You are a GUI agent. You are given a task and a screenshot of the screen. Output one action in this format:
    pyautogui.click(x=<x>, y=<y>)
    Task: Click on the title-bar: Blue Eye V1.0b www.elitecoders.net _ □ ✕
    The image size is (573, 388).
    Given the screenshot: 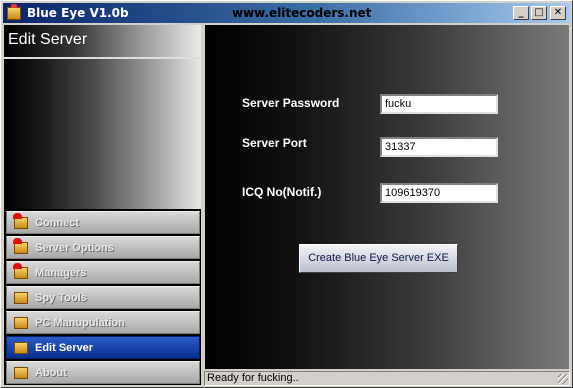 What is the action you would take?
    pyautogui.click(x=286, y=13)
    